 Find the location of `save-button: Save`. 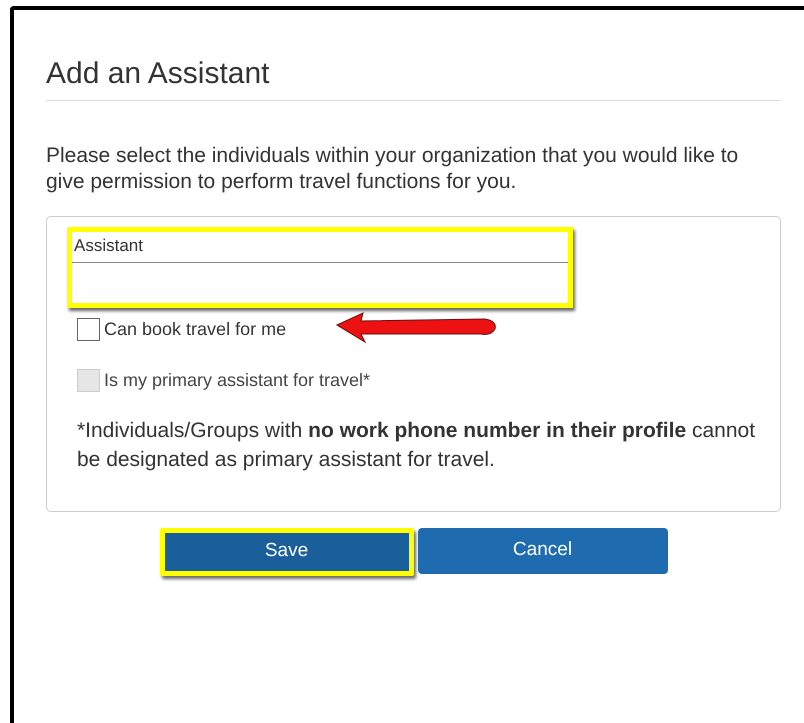

save-button: Save is located at coordinates (287, 552).